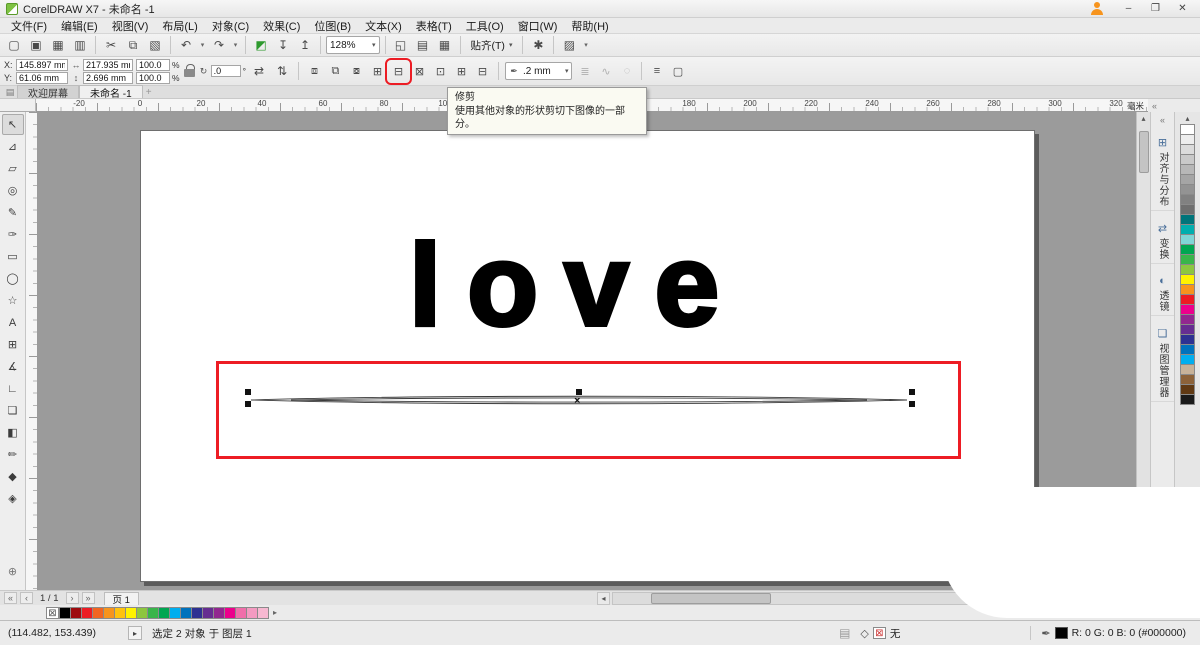  What do you see at coordinates (13, 256) in the screenshot?
I see `rectangle-tool: ▭` at bounding box center [13, 256].